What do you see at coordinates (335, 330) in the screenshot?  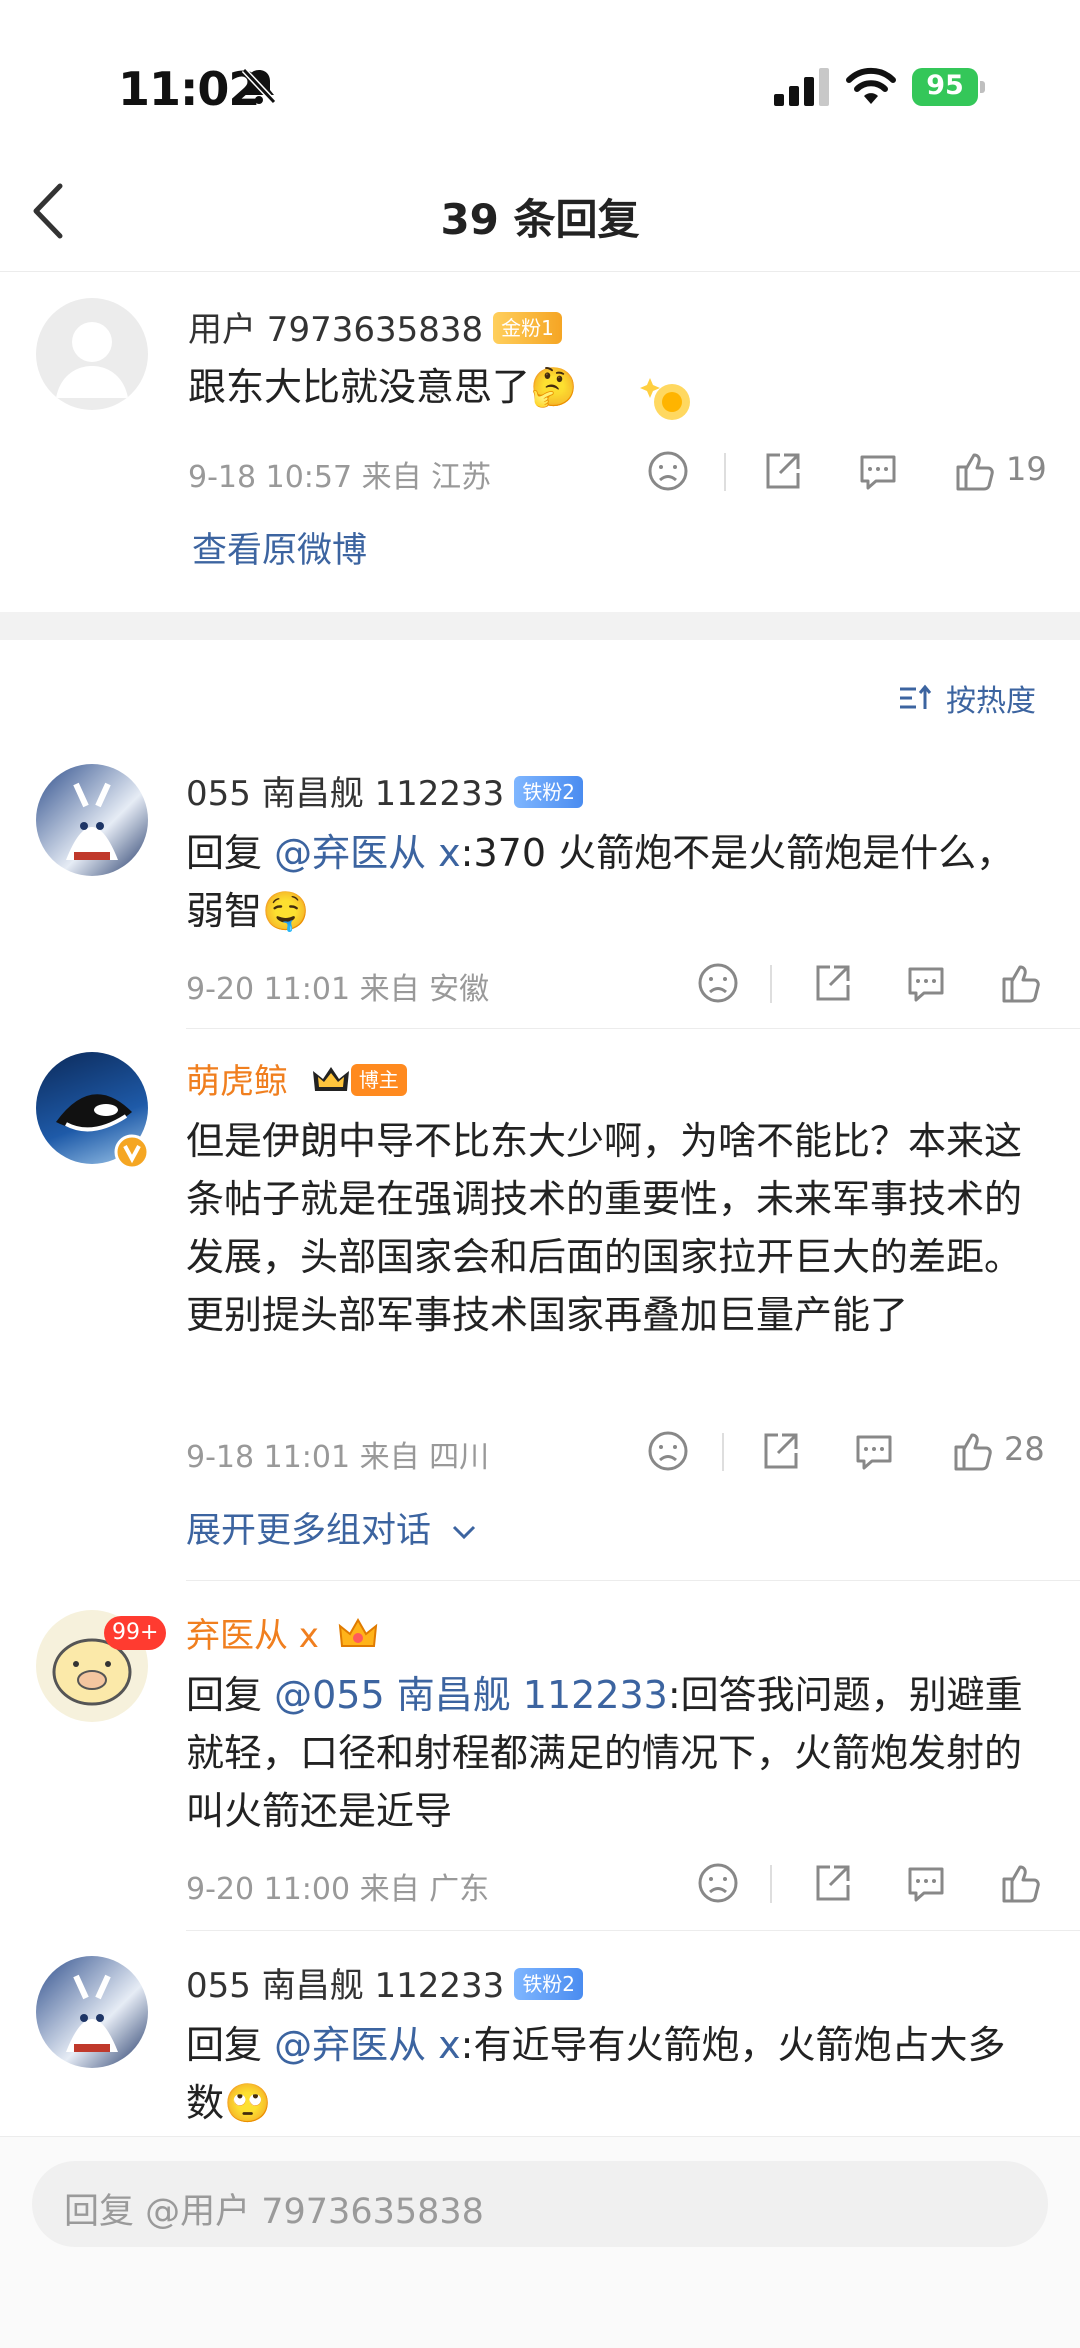 I see `username-text: 用户 7973635838` at bounding box center [335, 330].